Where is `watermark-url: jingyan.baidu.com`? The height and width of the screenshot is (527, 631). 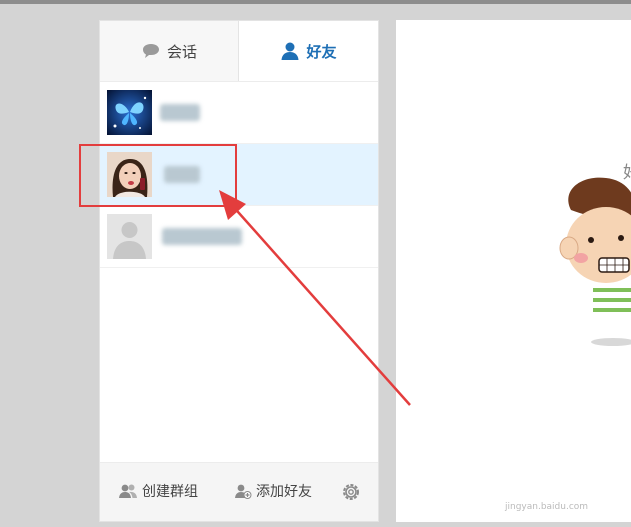 watermark-url: jingyan.baidu.com is located at coordinates (547, 507).